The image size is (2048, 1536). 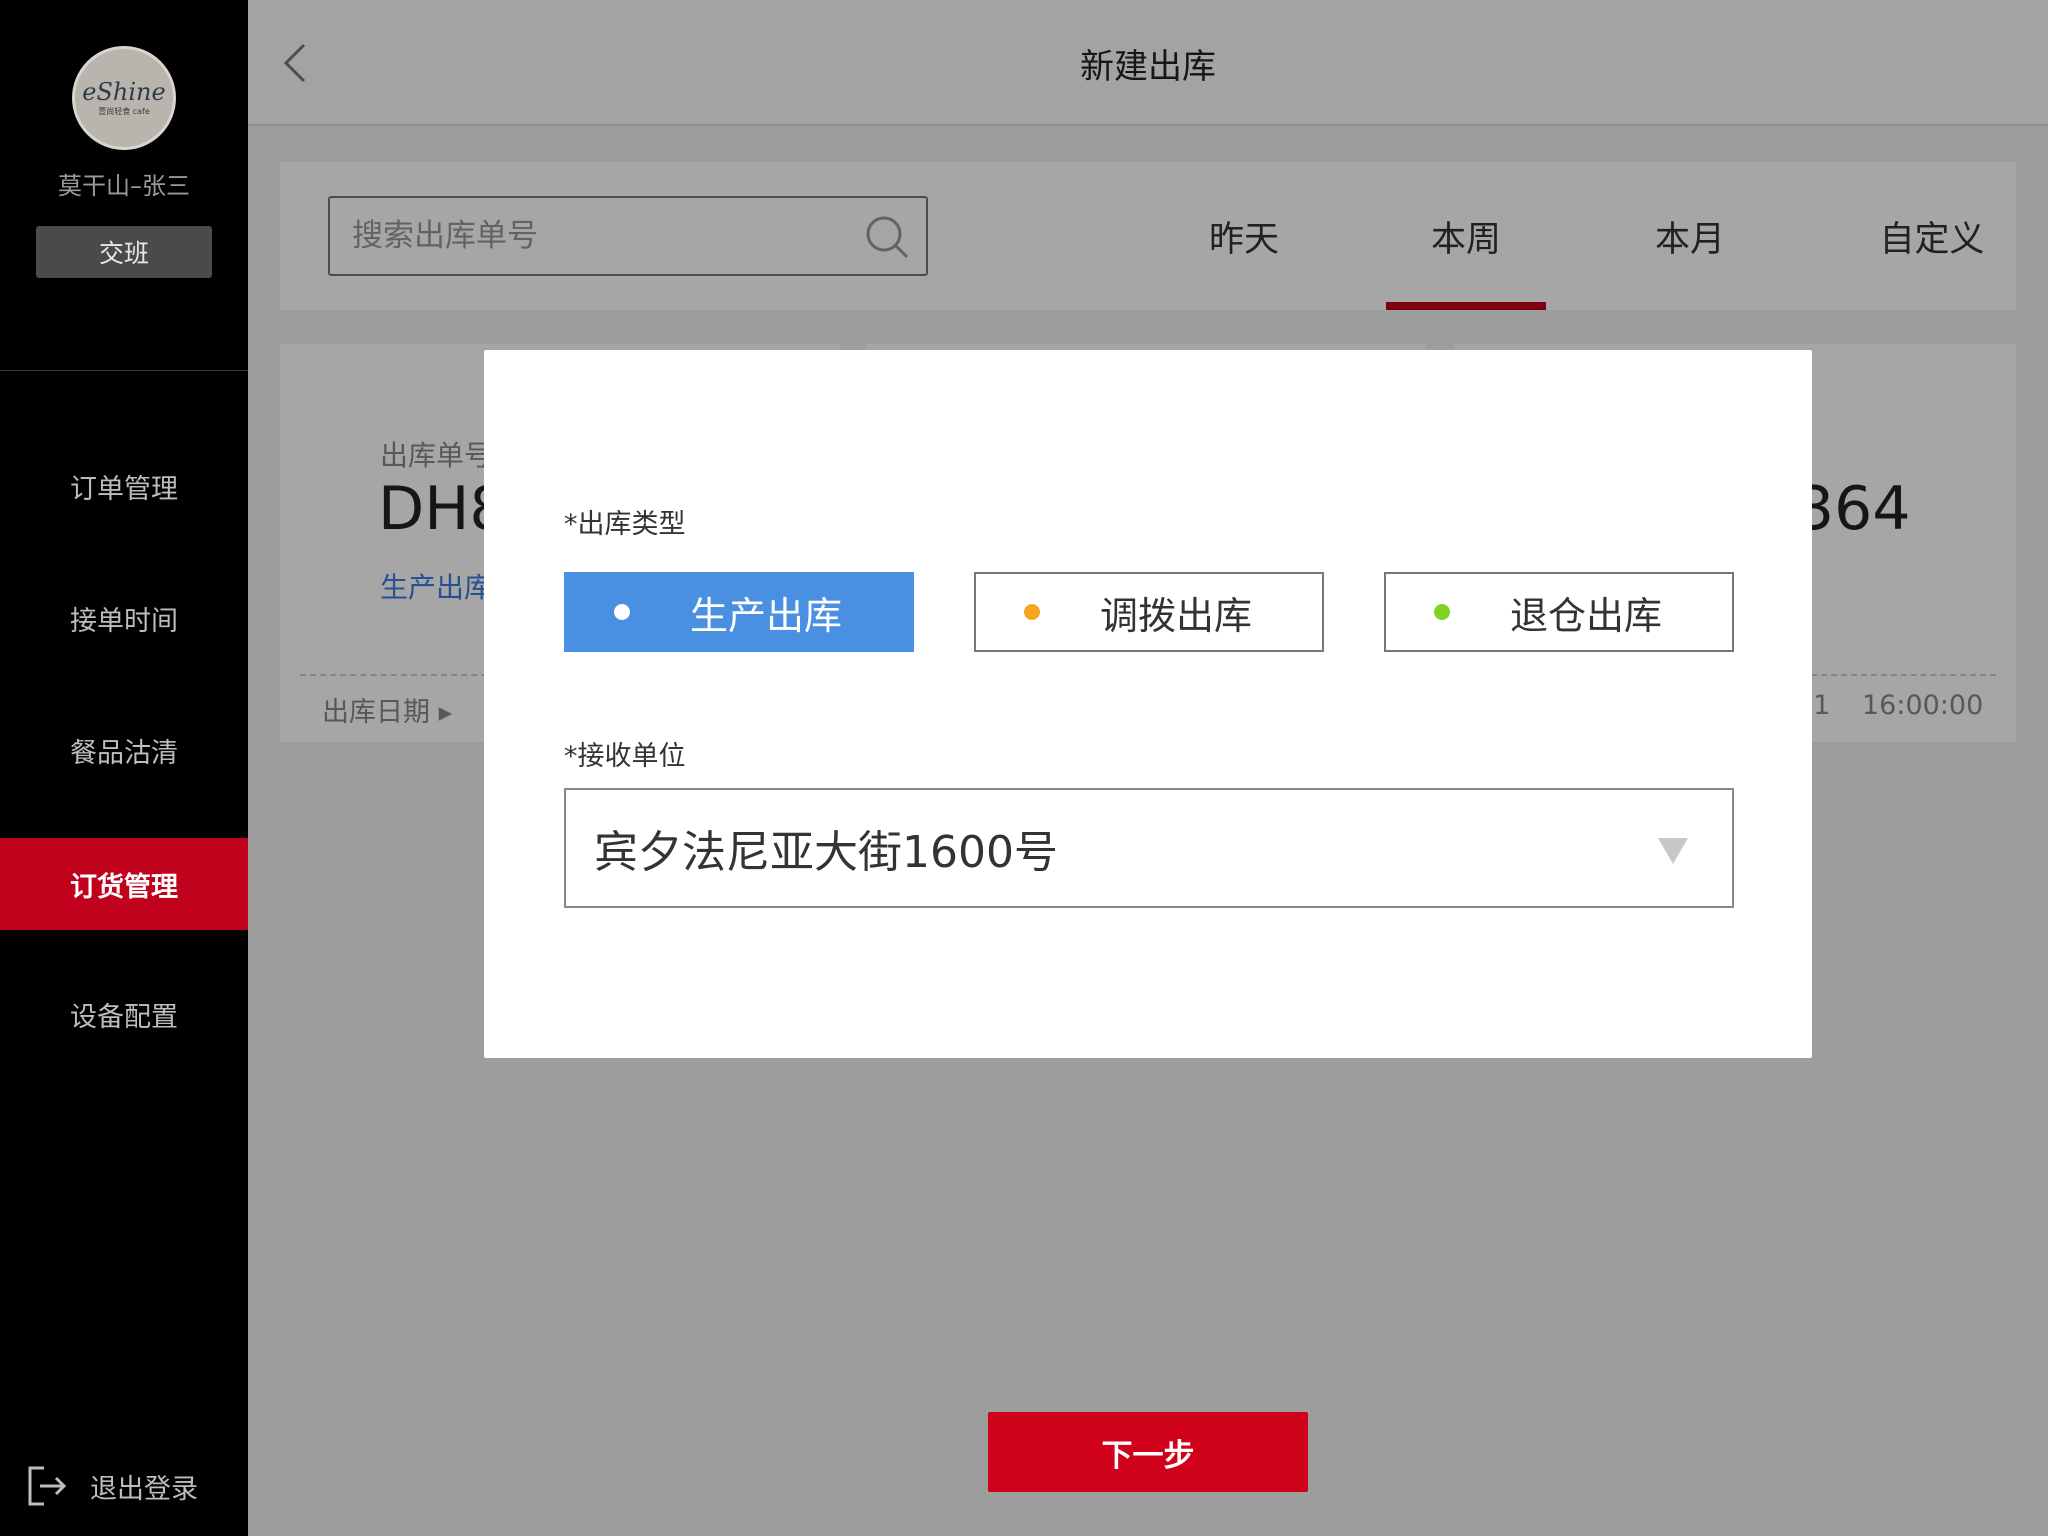 What do you see at coordinates (124, 618) in the screenshot?
I see `sidebar-item-order-time: 接单时间` at bounding box center [124, 618].